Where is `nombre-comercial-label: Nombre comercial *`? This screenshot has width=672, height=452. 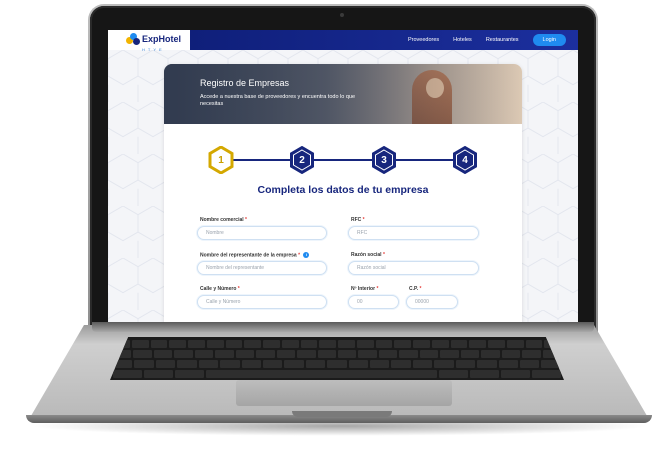
nombre-comercial-label: Nombre comercial * is located at coordinates (223, 220).